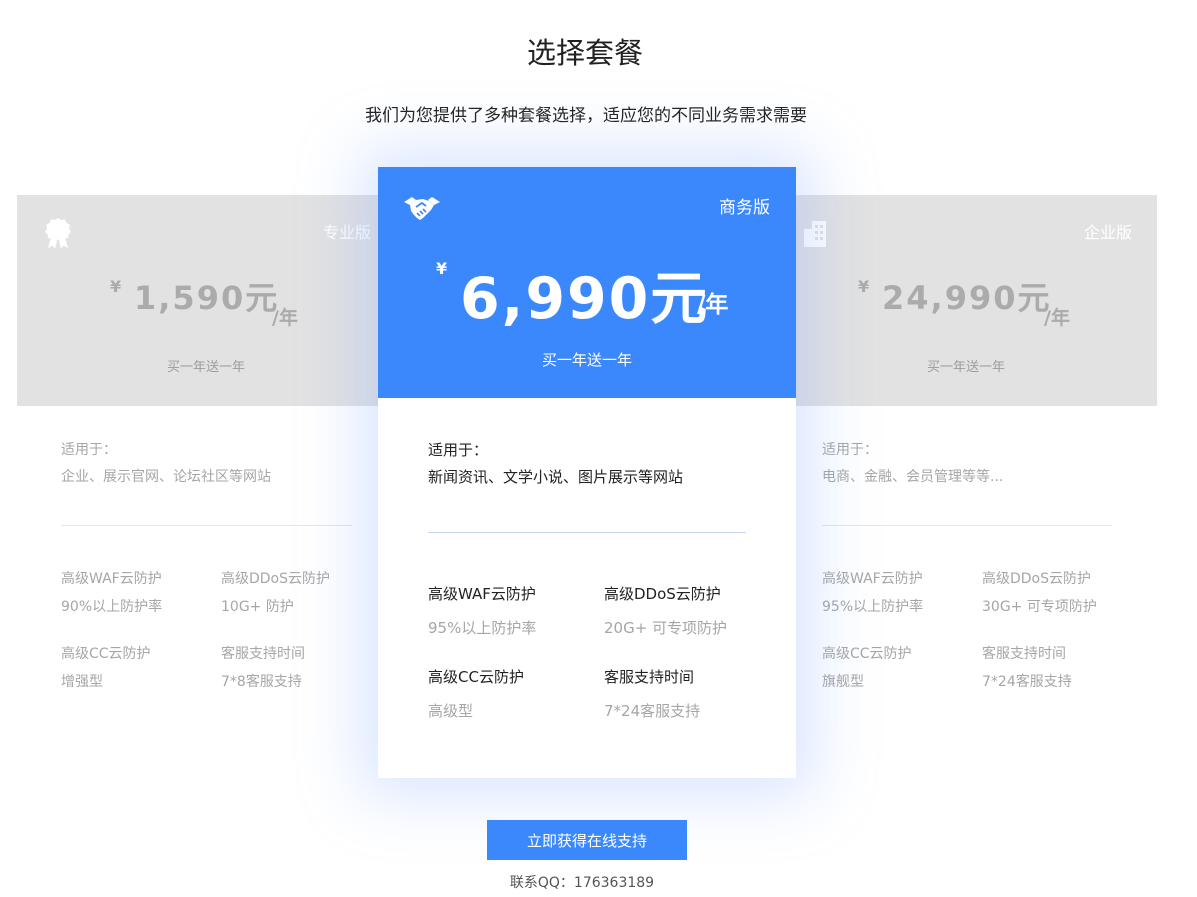 Image resolution: width=1197 pixels, height=897 pixels. What do you see at coordinates (1039, 592) in the screenshot?
I see `feature-ddos: 高级DDoS云防护 30G+ 可专项防护` at bounding box center [1039, 592].